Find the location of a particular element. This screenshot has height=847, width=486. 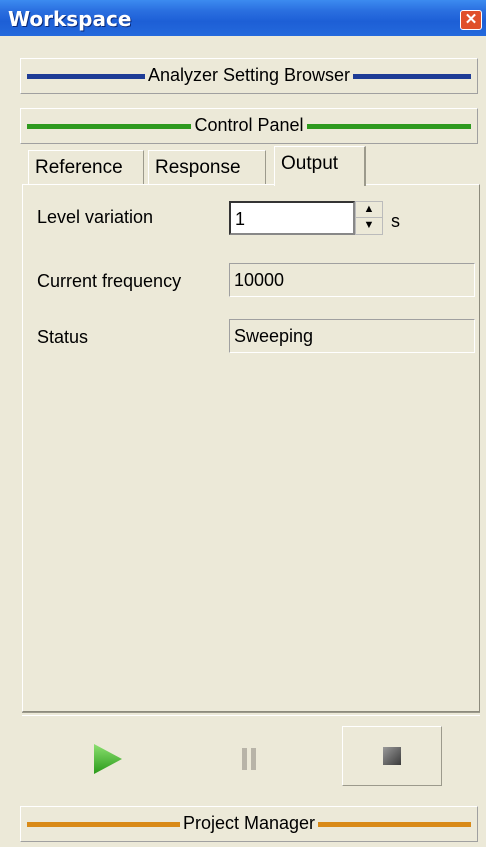

title-bar: Workspace ✕ is located at coordinates (243, 18).